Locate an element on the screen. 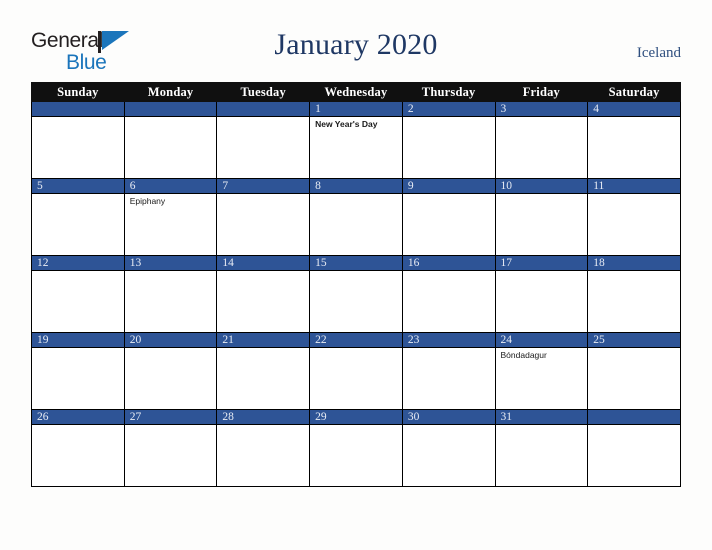 This screenshot has width=712, height=550. day-number: 6 is located at coordinates (170, 186).